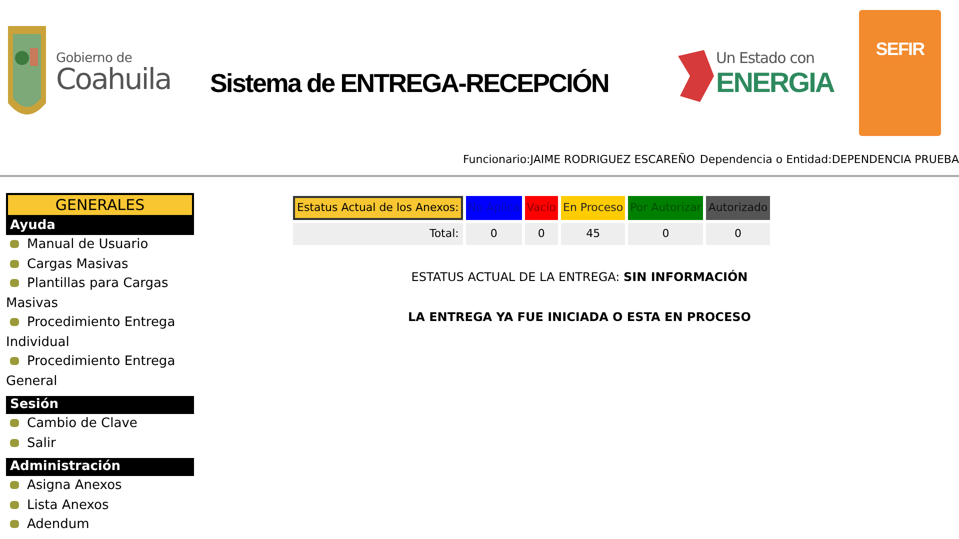 This screenshot has height=539, width=959. I want to click on section-heading: Sesión, so click(100, 405).